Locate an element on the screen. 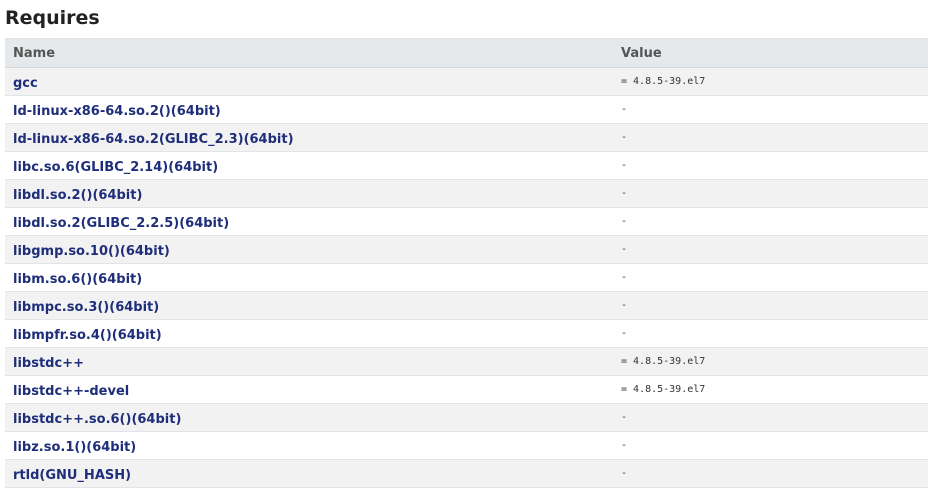 This screenshot has width=946, height=499. table-row: libstdc++.so.6()(64bit) - is located at coordinates (466, 417).